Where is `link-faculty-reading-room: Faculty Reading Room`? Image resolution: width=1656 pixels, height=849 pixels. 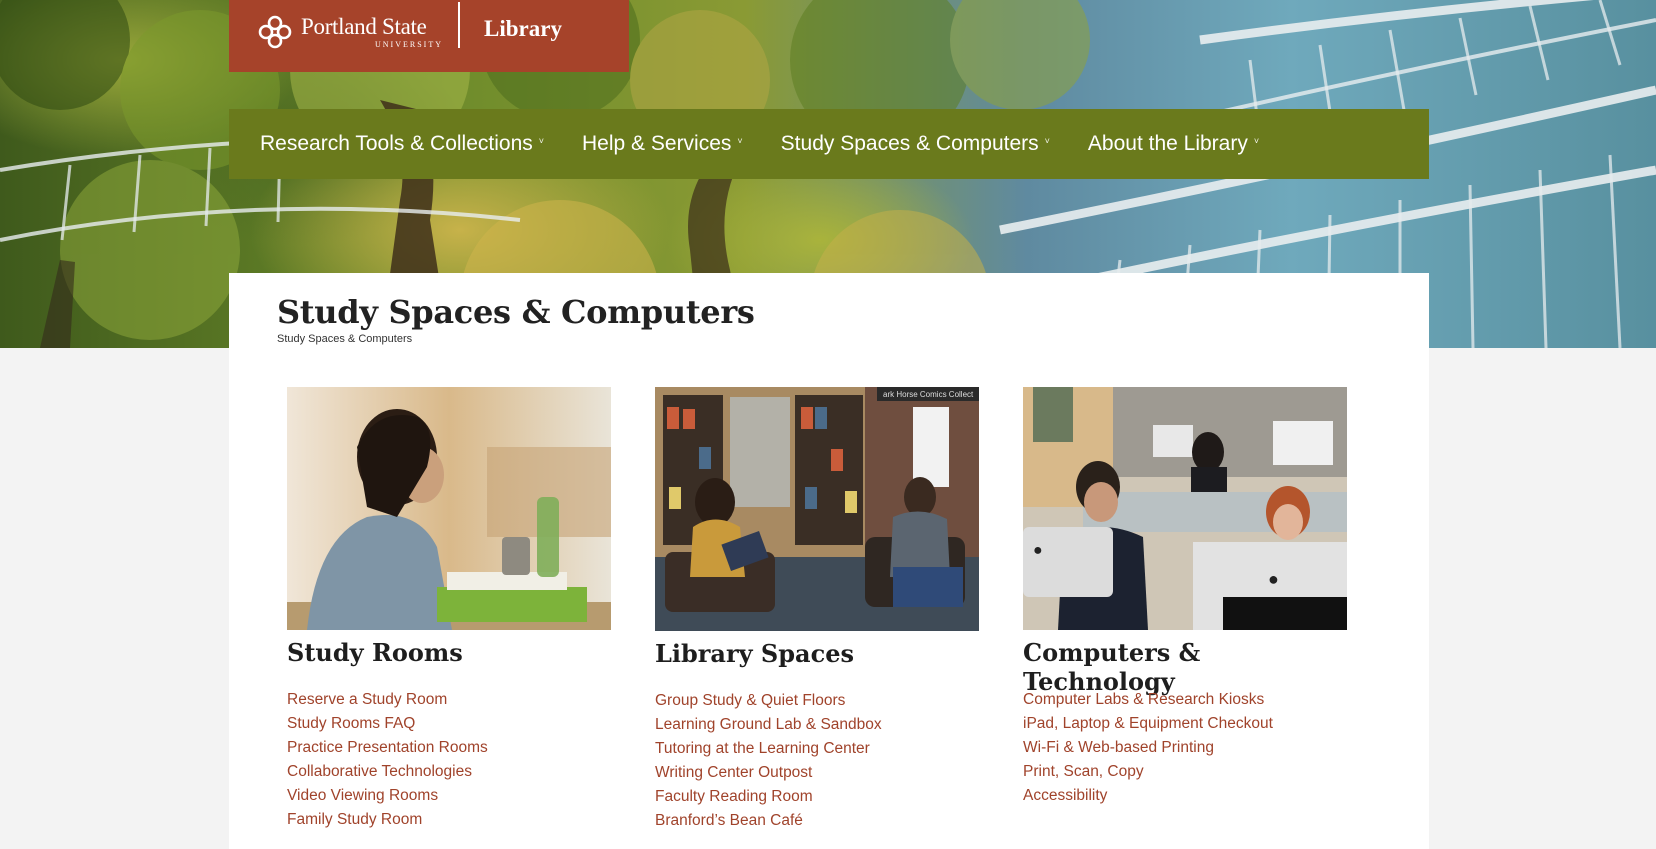
link-faculty-reading-room: Faculty Reading Room is located at coordinates (734, 796).